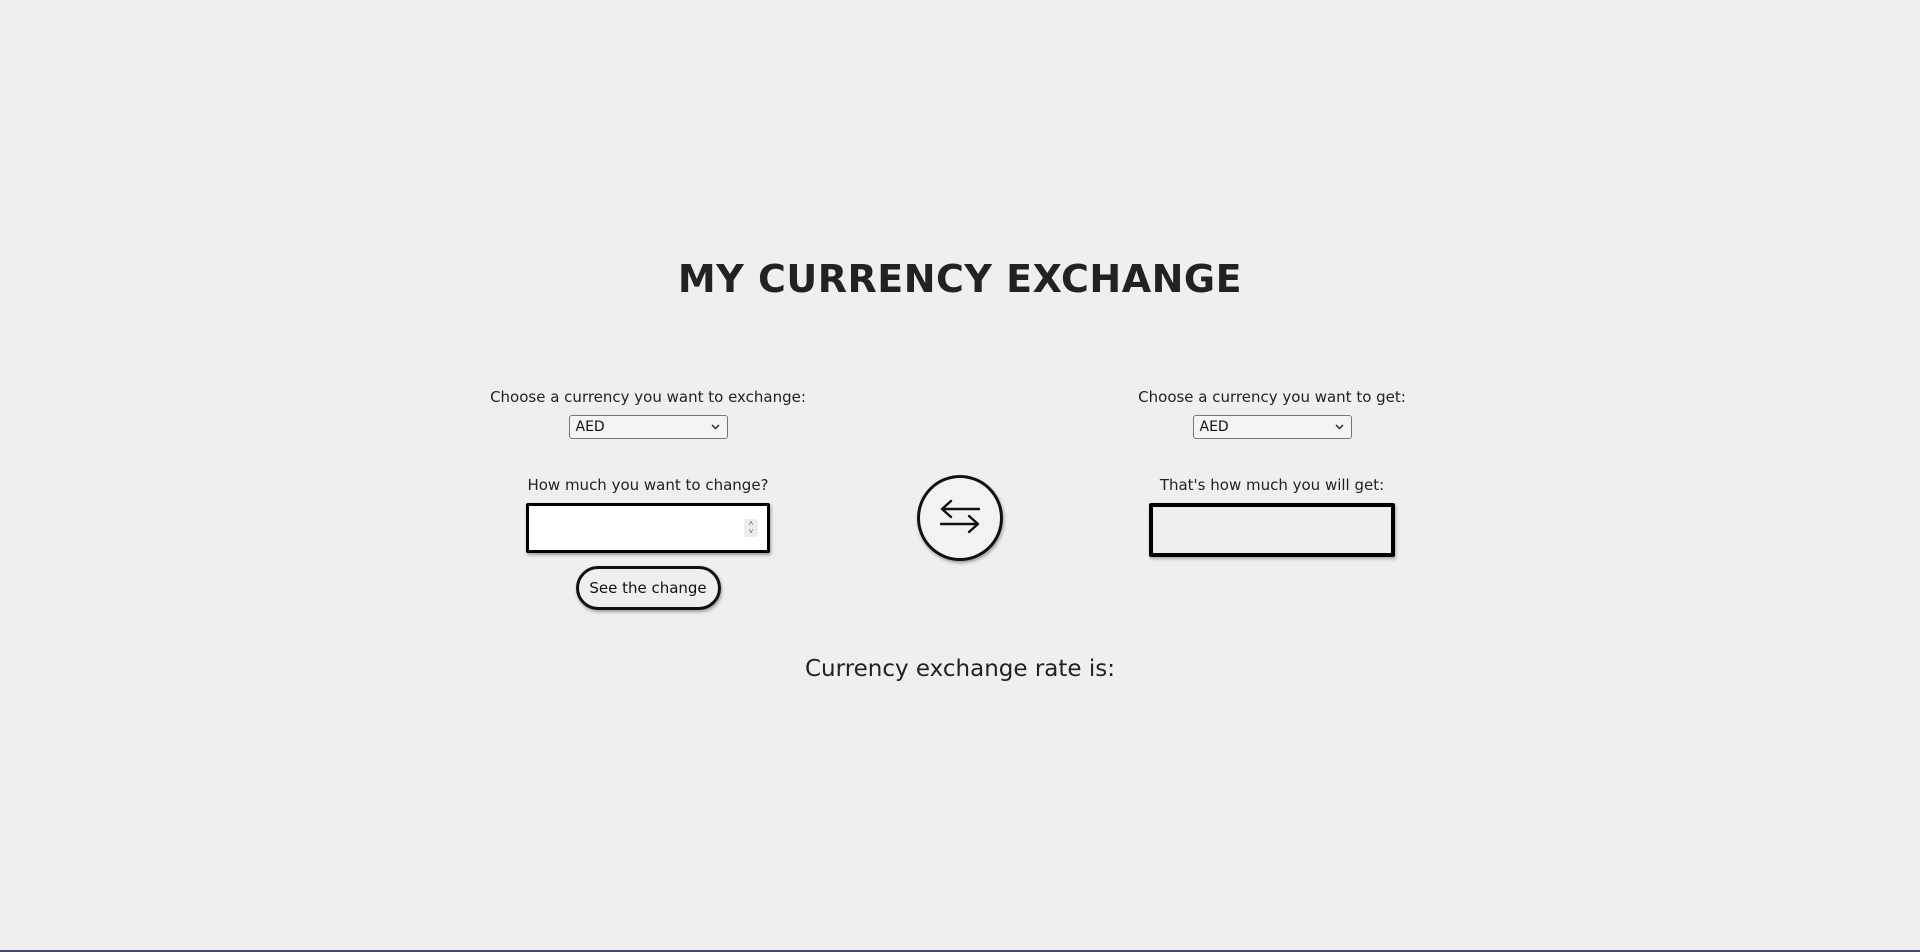  I want to click on number-spinner: ˄ ˅, so click(751, 528).